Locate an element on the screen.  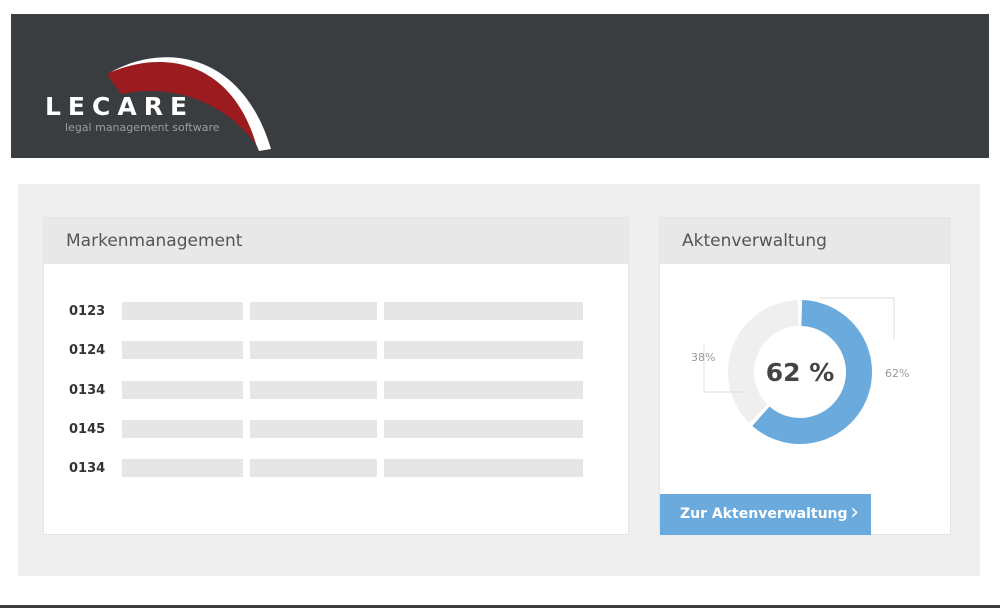
row-id: 0123 is located at coordinates (87, 311).